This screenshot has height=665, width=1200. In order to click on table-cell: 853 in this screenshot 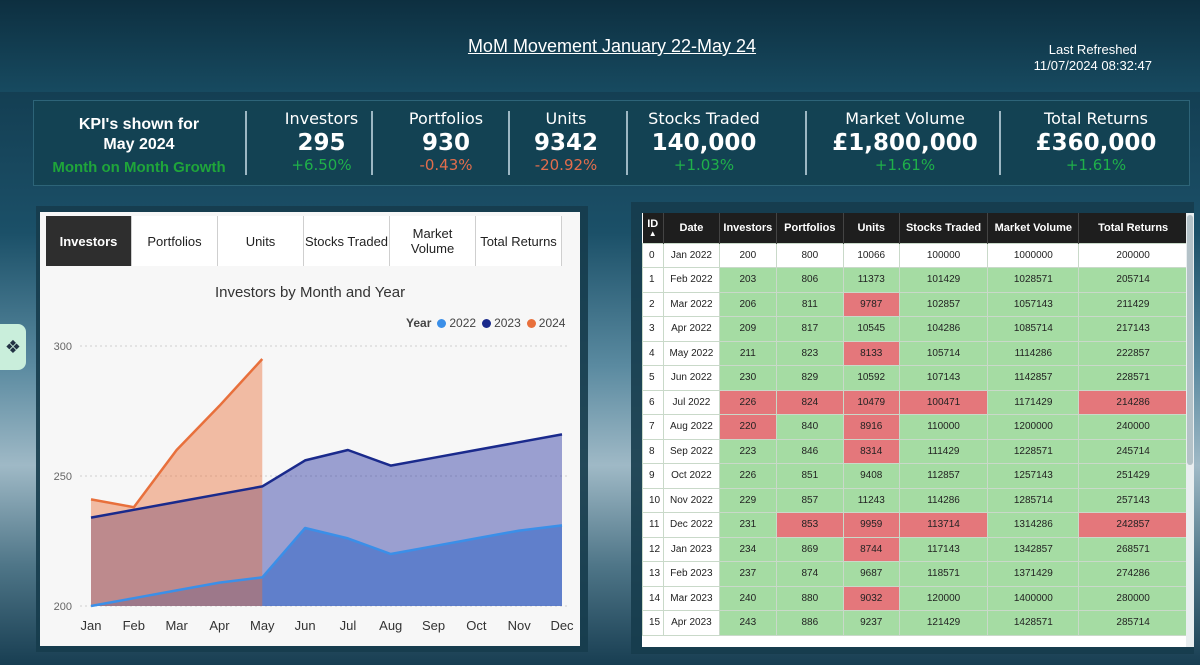, I will do `click(809, 525)`.